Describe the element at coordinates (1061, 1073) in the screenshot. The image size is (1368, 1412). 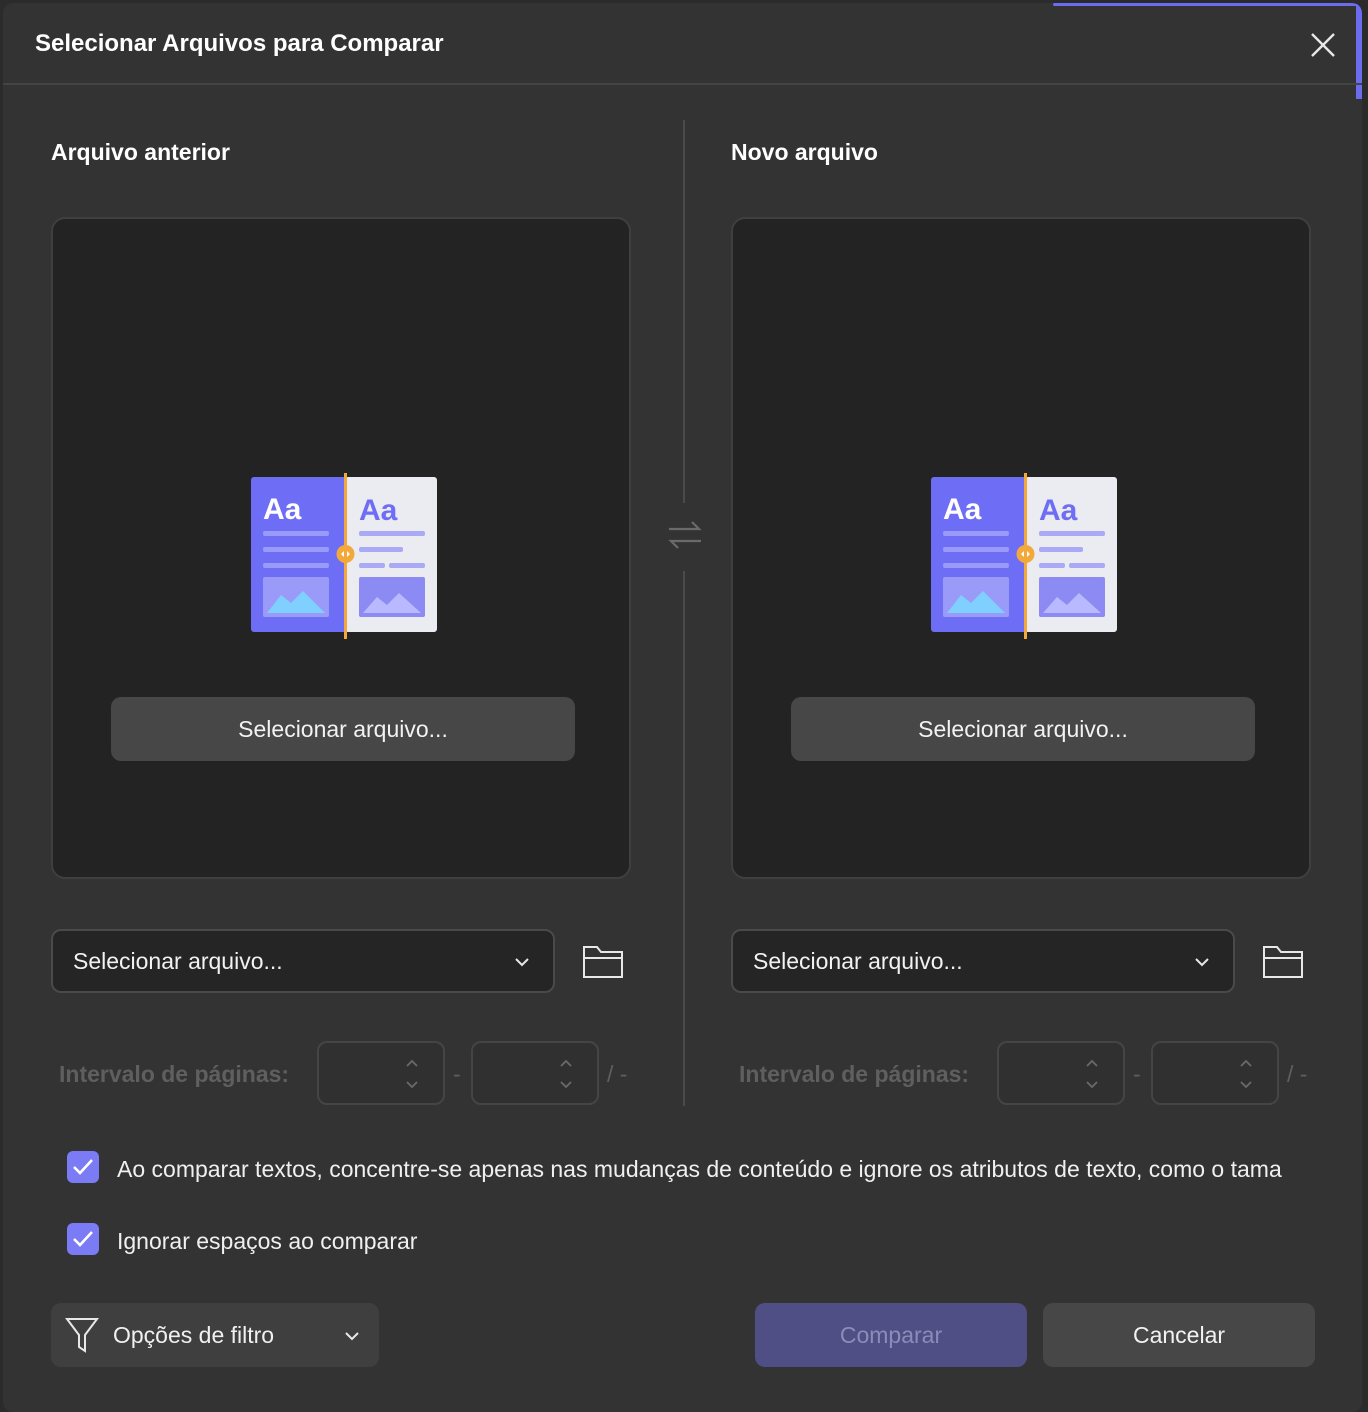
I see `new-range-from-stepper` at that location.